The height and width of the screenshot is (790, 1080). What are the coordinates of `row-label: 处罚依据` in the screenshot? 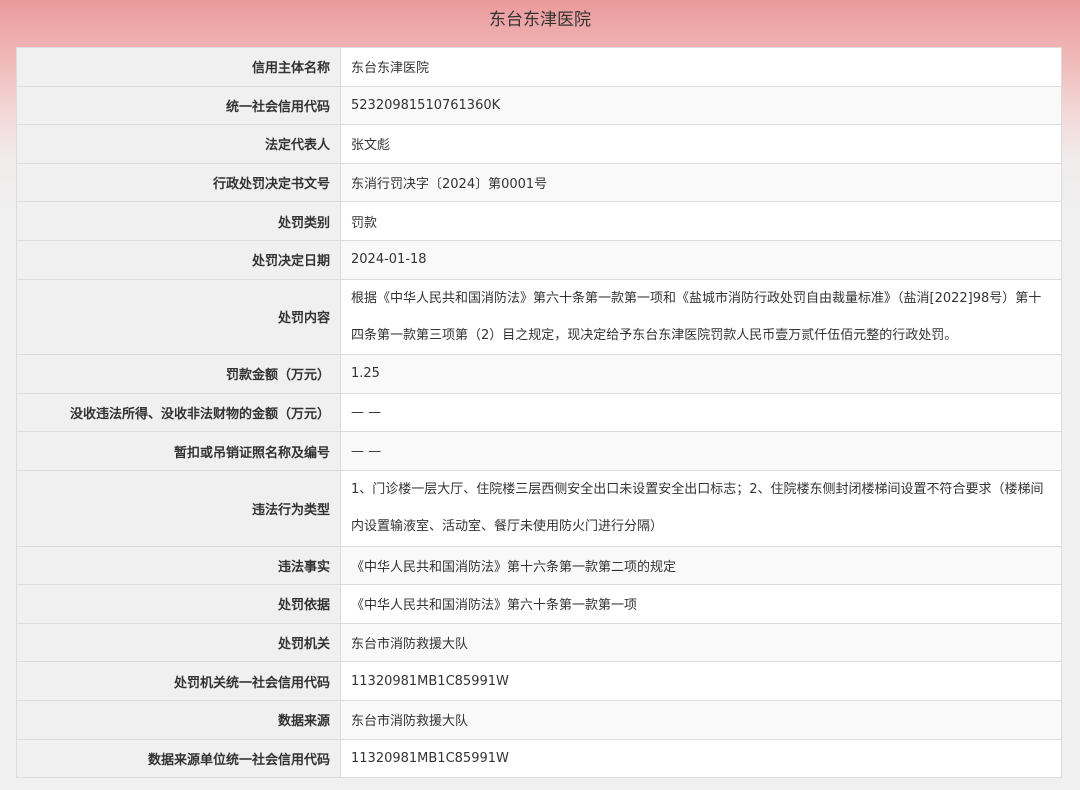 It's located at (178, 604).